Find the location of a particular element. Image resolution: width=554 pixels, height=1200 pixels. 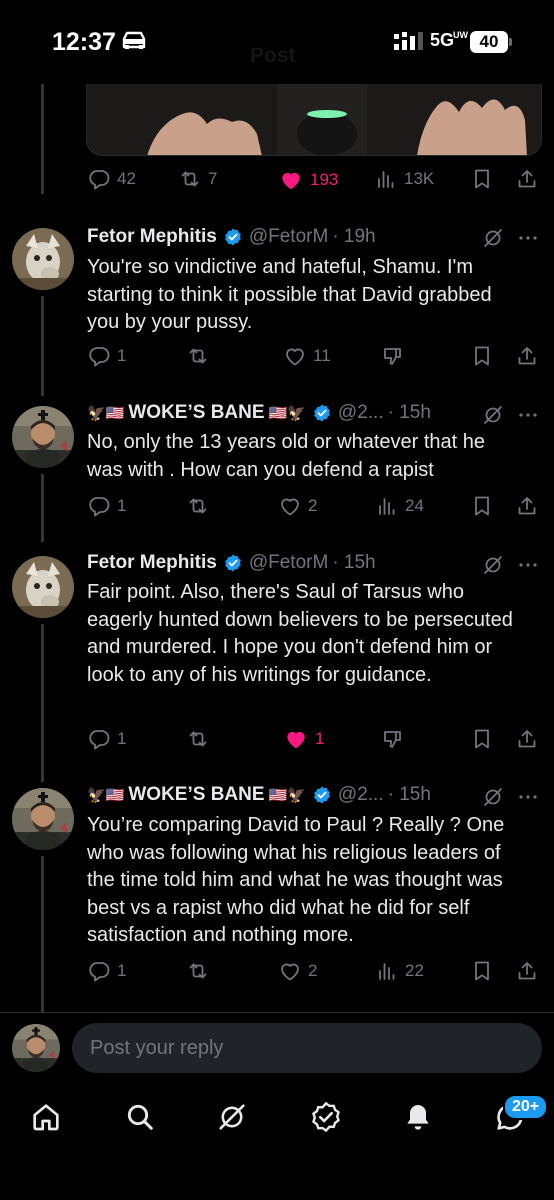

communities-tab is located at coordinates (326, 1117).